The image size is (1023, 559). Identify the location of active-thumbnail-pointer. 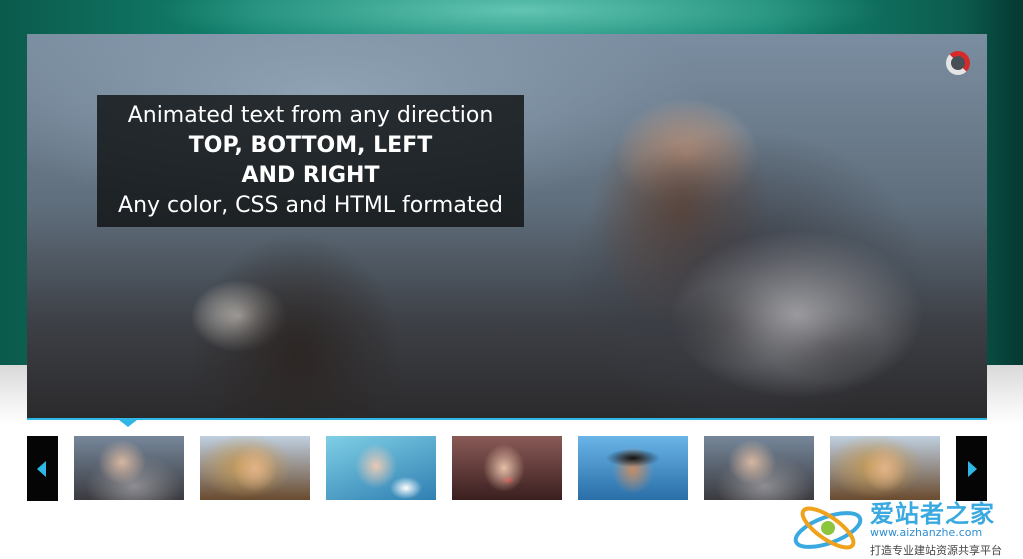
(128, 423).